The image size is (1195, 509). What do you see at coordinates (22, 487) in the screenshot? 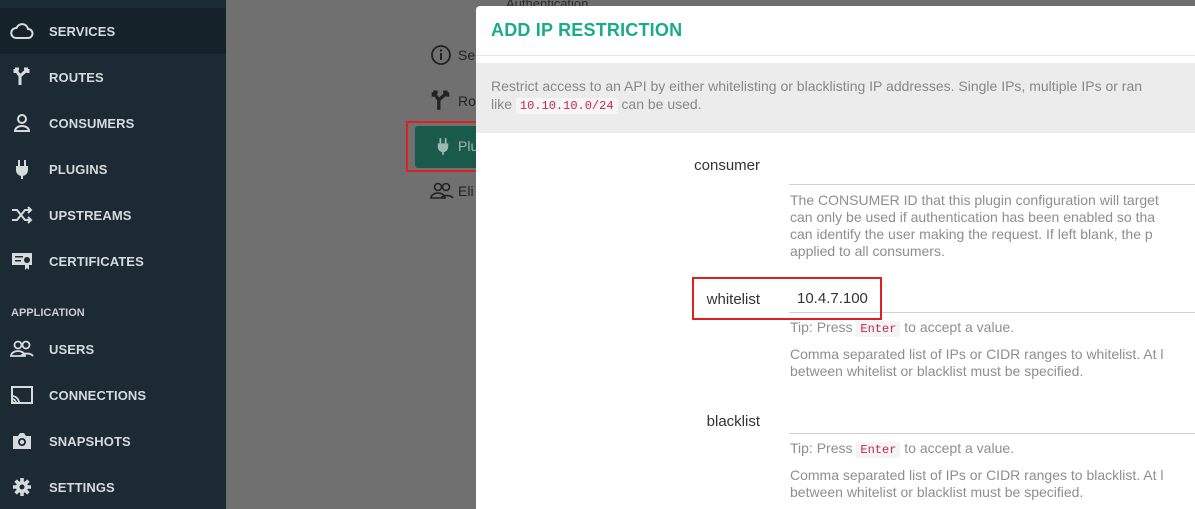
I see `gear-icon` at bounding box center [22, 487].